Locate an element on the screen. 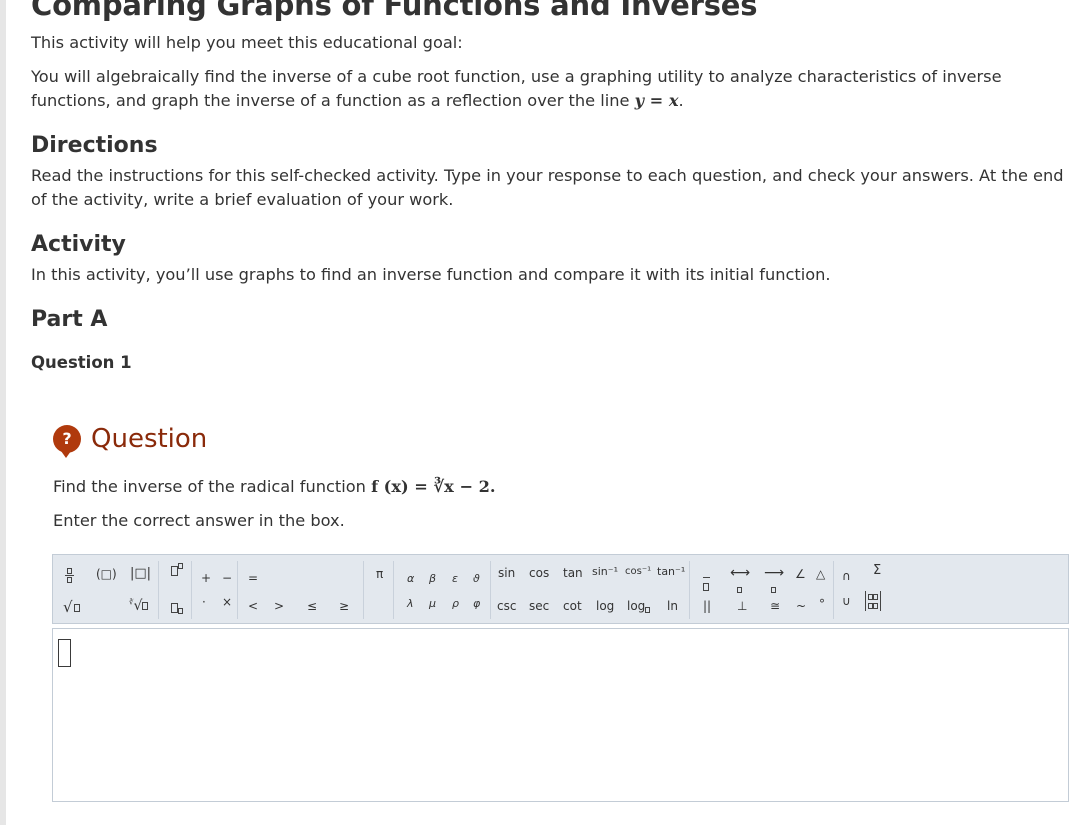 The width and height of the screenshot is (1088, 825). phi-button: φ is located at coordinates (476, 603).